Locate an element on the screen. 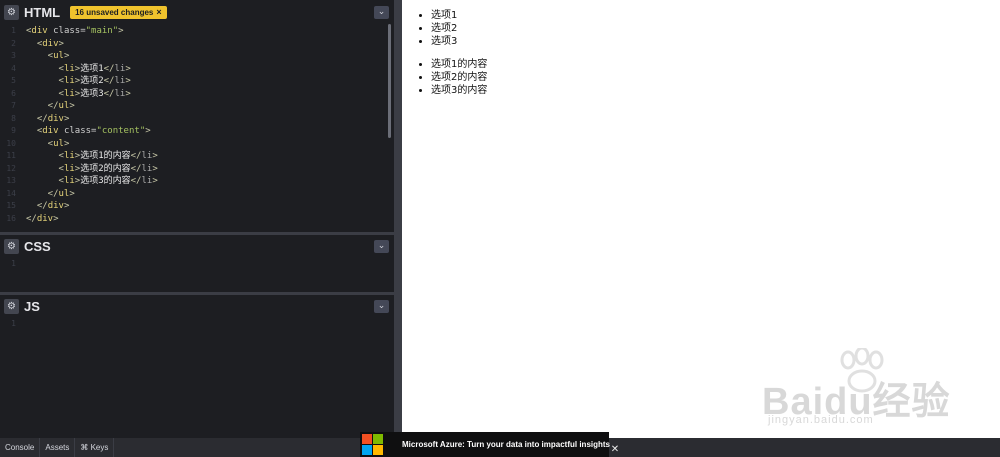 This screenshot has height=457, width=1000. code-text: <ul> is located at coordinates (48, 144).